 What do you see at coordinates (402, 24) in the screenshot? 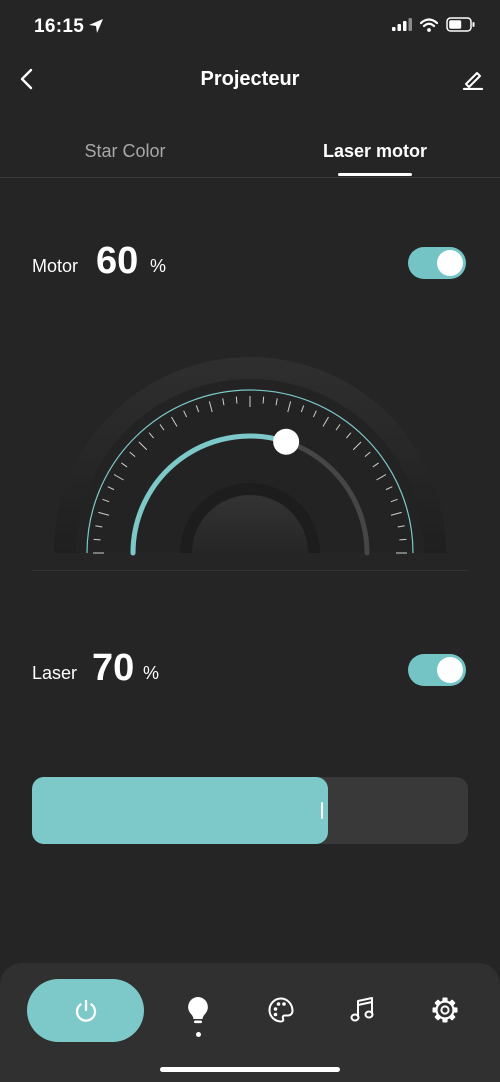
I see `cellular-signal-icon` at bounding box center [402, 24].